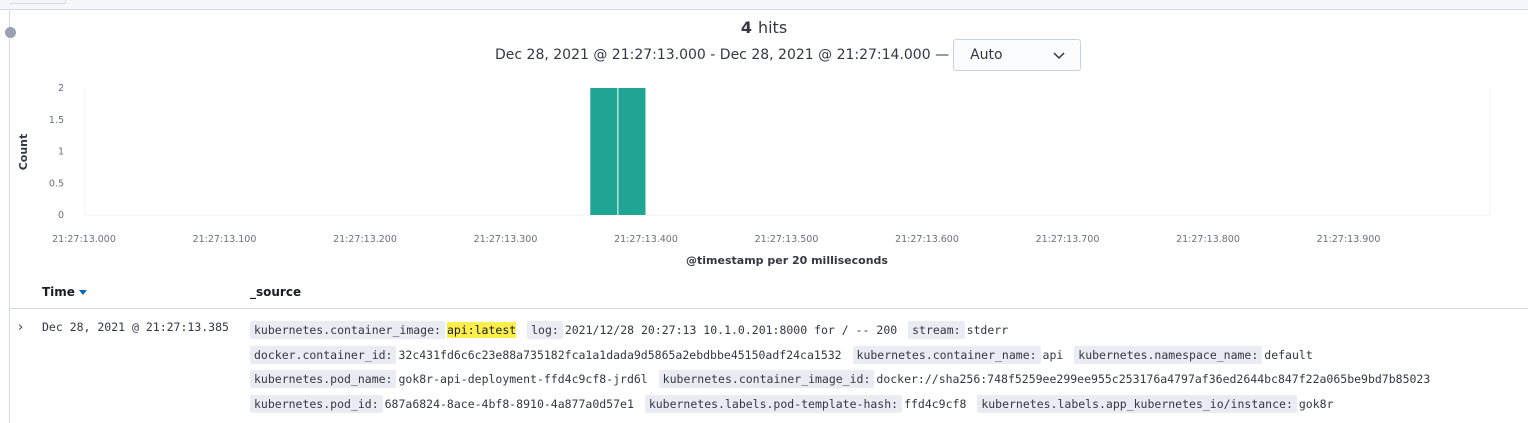 This screenshot has height=423, width=1528. Describe the element at coordinates (769, 294) in the screenshot. I see `table-header: Time _source` at that location.